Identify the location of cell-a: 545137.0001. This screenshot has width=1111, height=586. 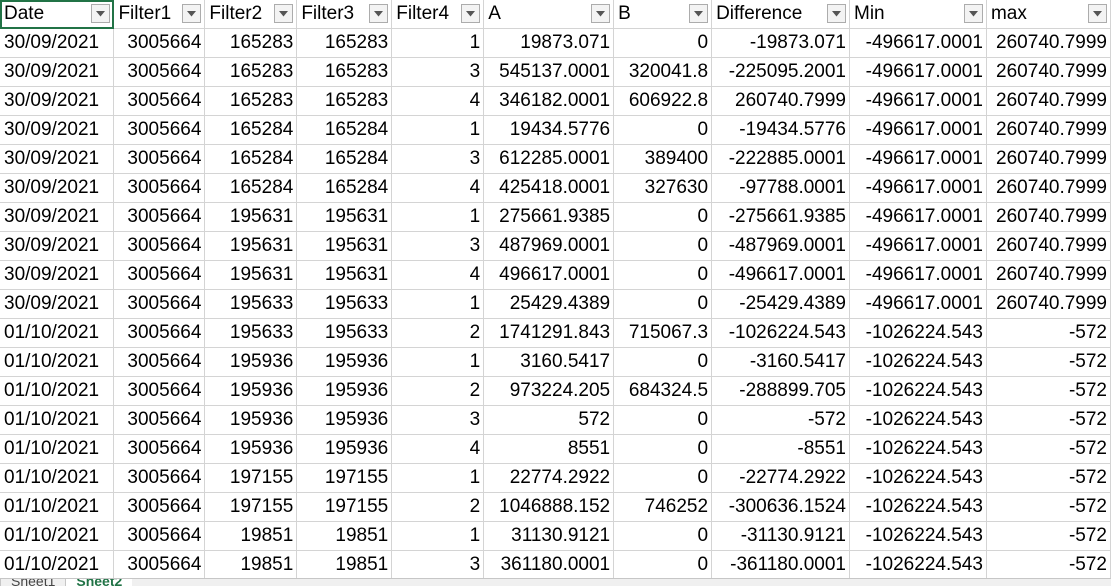
(549, 72).